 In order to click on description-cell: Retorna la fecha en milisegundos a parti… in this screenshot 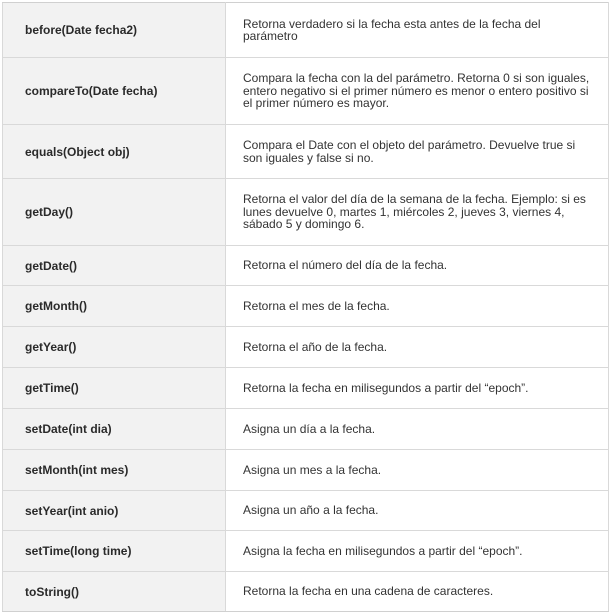, I will do `click(417, 388)`.